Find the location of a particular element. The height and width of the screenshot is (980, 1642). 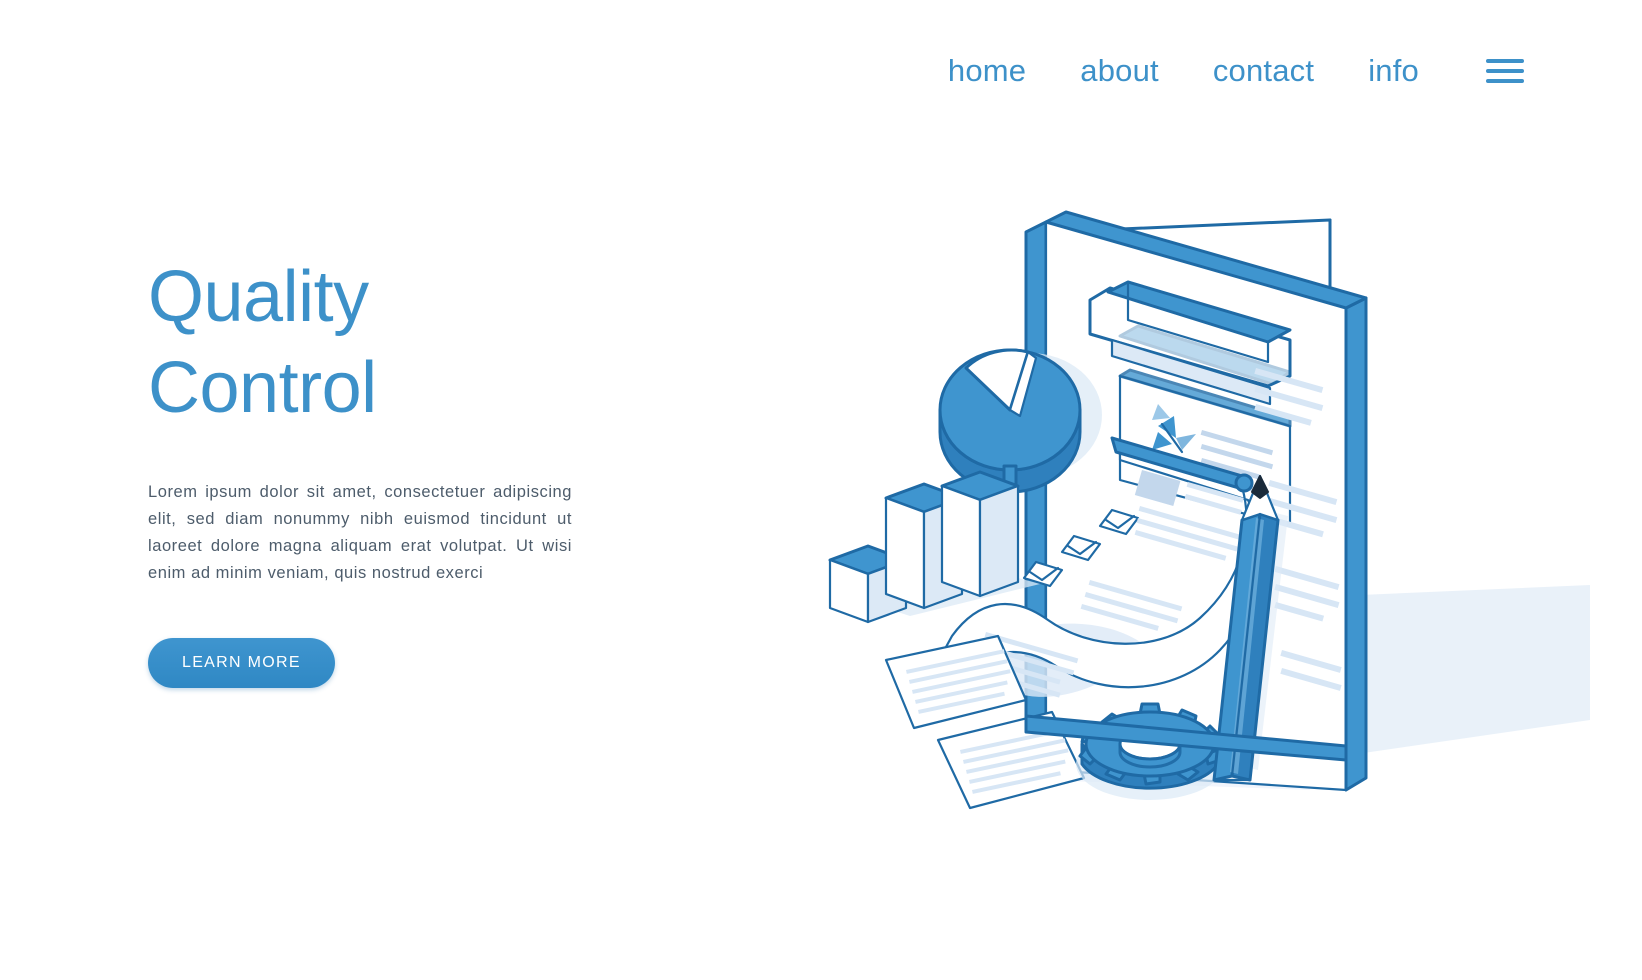

headline-line-2: Control is located at coordinates (262, 387).